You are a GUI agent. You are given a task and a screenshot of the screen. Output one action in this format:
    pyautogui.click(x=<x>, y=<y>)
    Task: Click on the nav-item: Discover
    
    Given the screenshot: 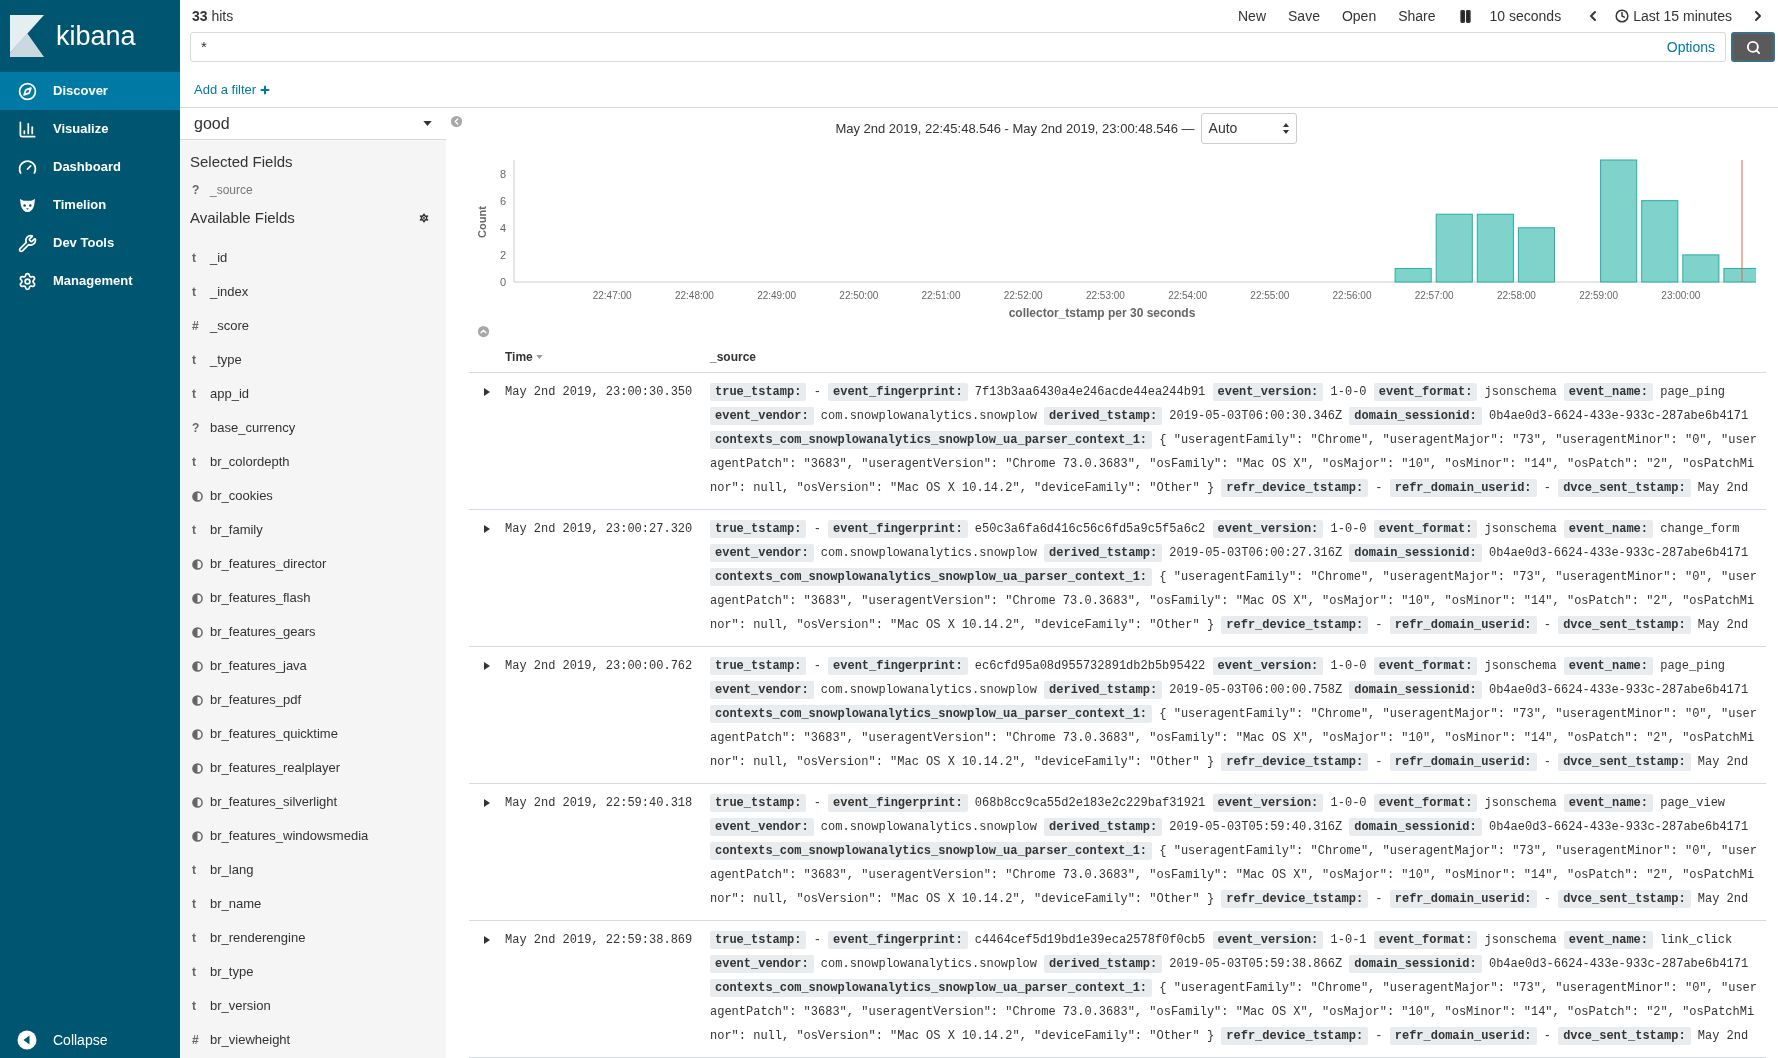 What is the action you would take?
    pyautogui.click(x=90, y=91)
    